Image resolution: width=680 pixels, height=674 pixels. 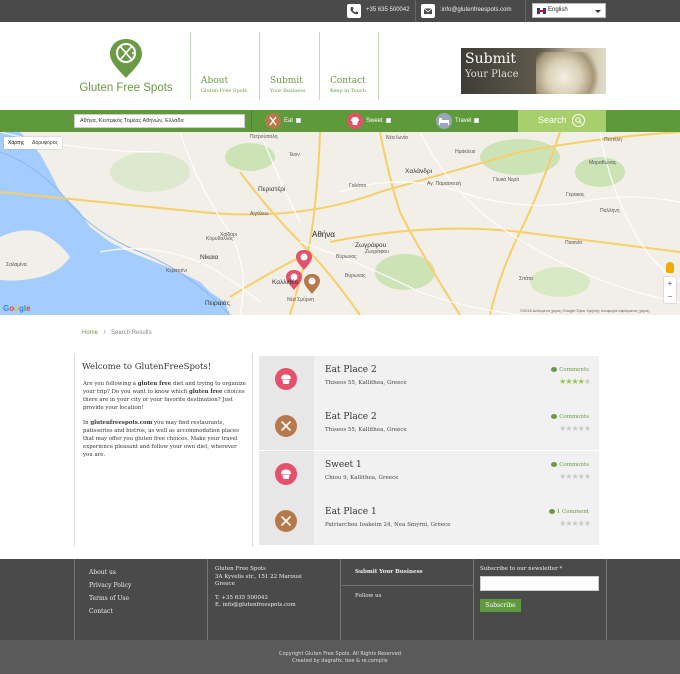 I want to click on map-label: Σπάτα, so click(x=526, y=279).